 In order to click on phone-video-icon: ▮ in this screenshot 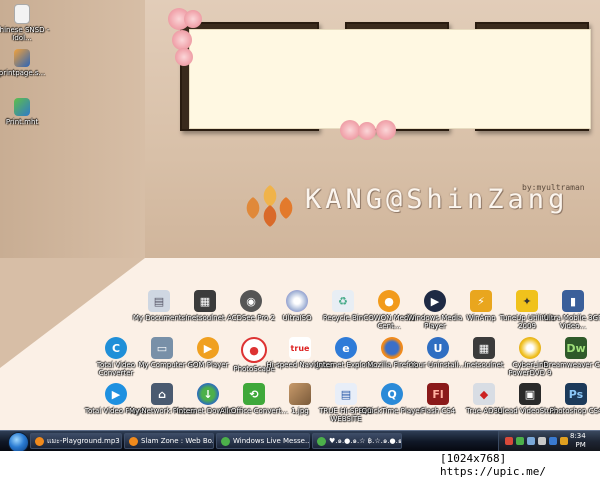, I will do `click(573, 301)`.